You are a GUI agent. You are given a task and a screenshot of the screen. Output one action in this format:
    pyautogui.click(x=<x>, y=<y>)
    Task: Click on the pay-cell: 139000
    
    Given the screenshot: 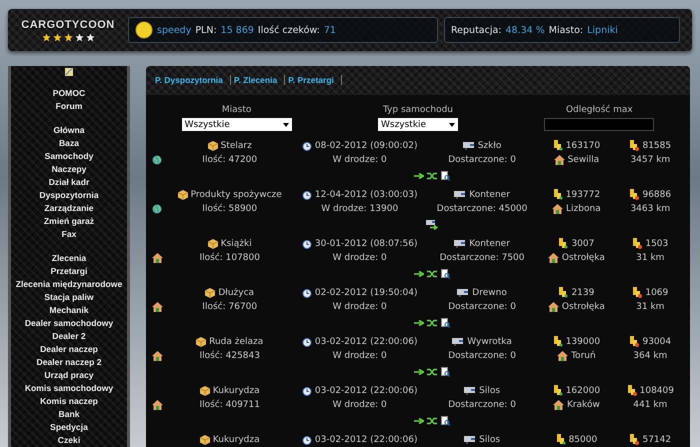 What is the action you would take?
    pyautogui.click(x=576, y=341)
    